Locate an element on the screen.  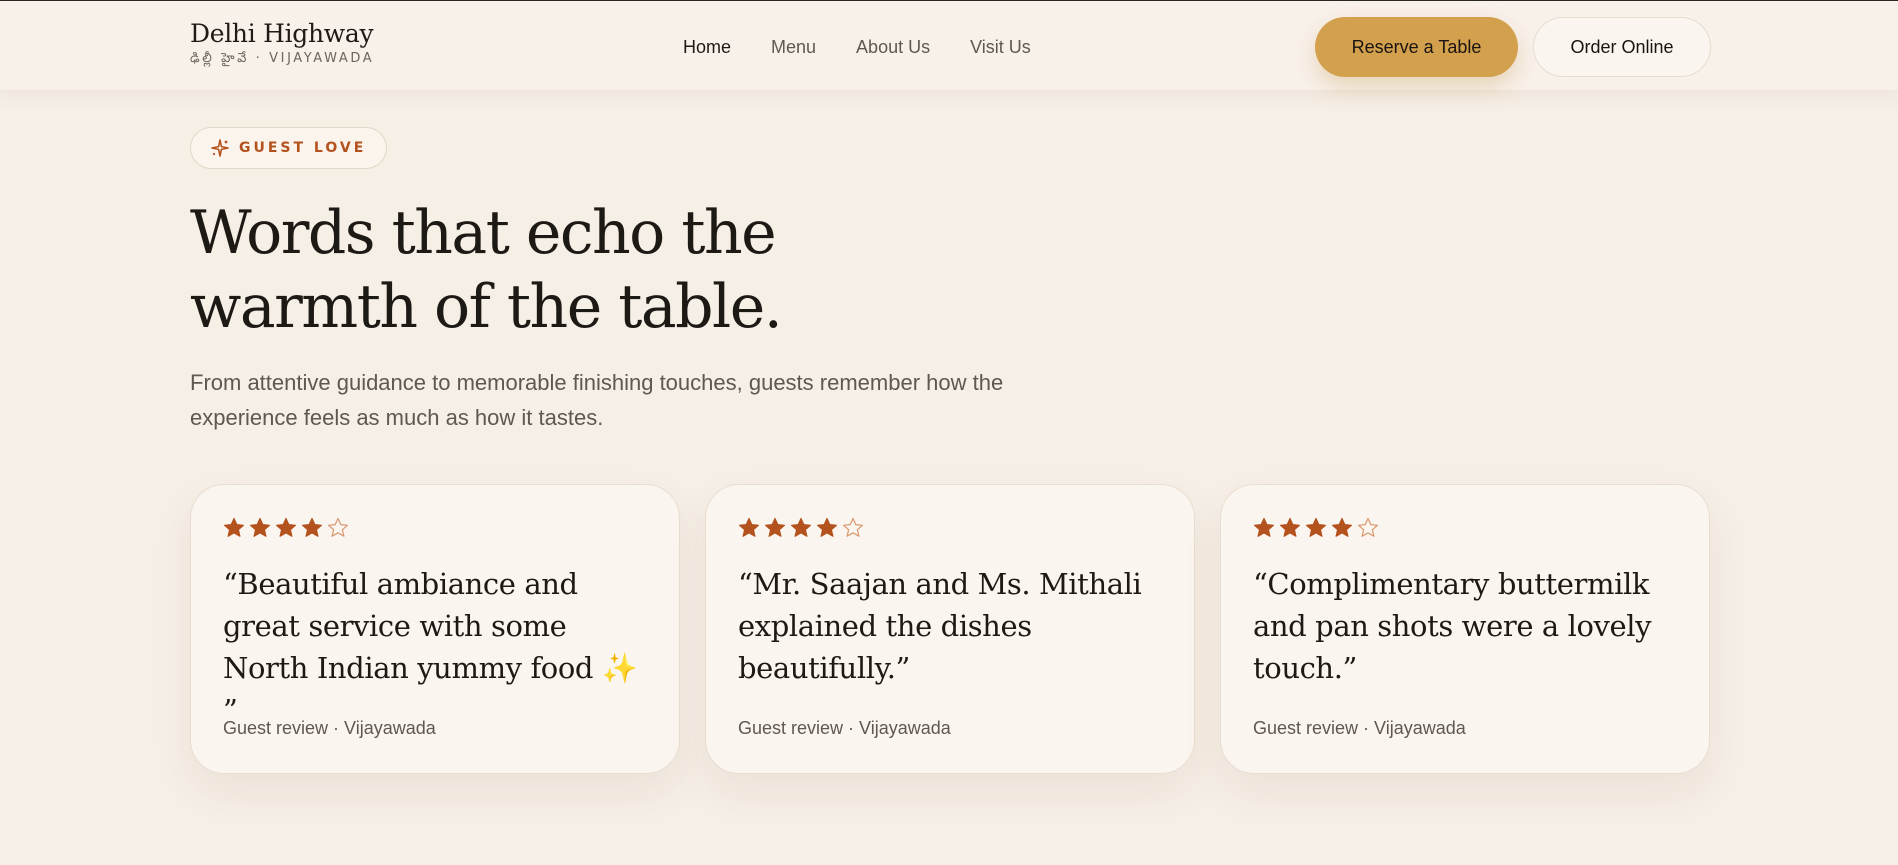
nav-item-about-us: About Us is located at coordinates (893, 47).